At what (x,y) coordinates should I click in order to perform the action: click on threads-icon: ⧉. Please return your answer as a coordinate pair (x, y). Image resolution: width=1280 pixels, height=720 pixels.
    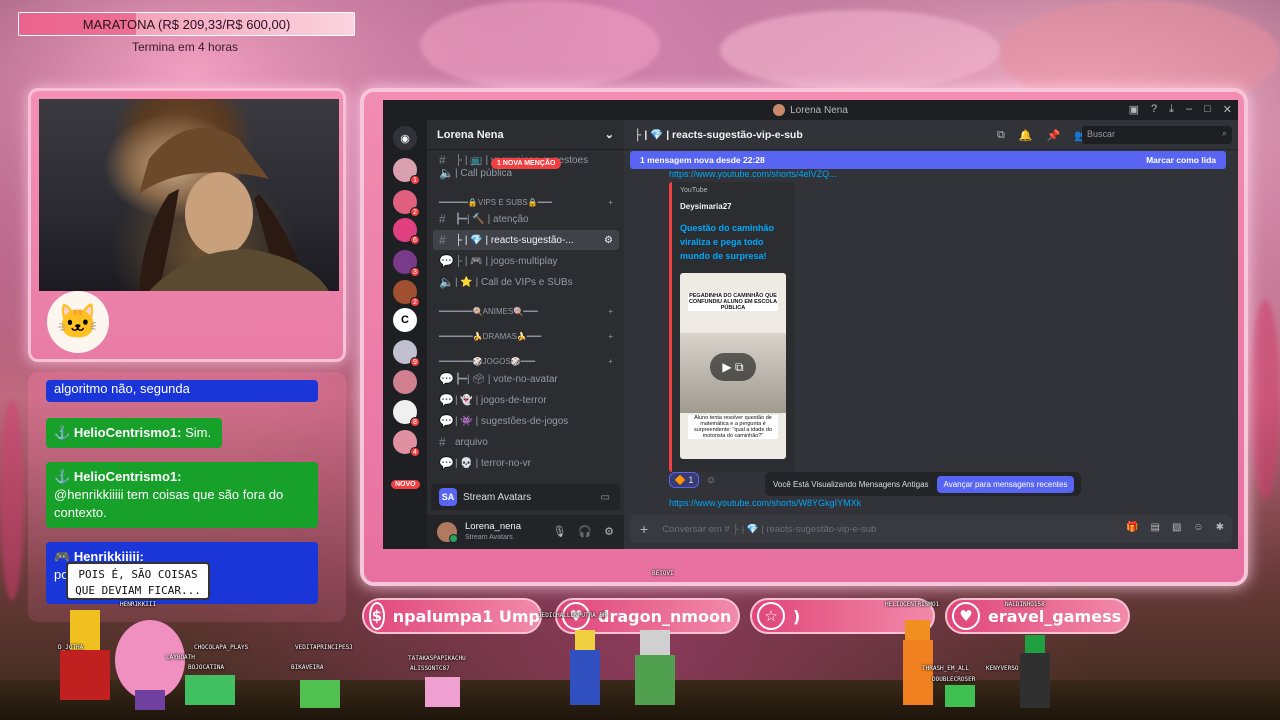
    Looking at the image, I should click on (1001, 135).